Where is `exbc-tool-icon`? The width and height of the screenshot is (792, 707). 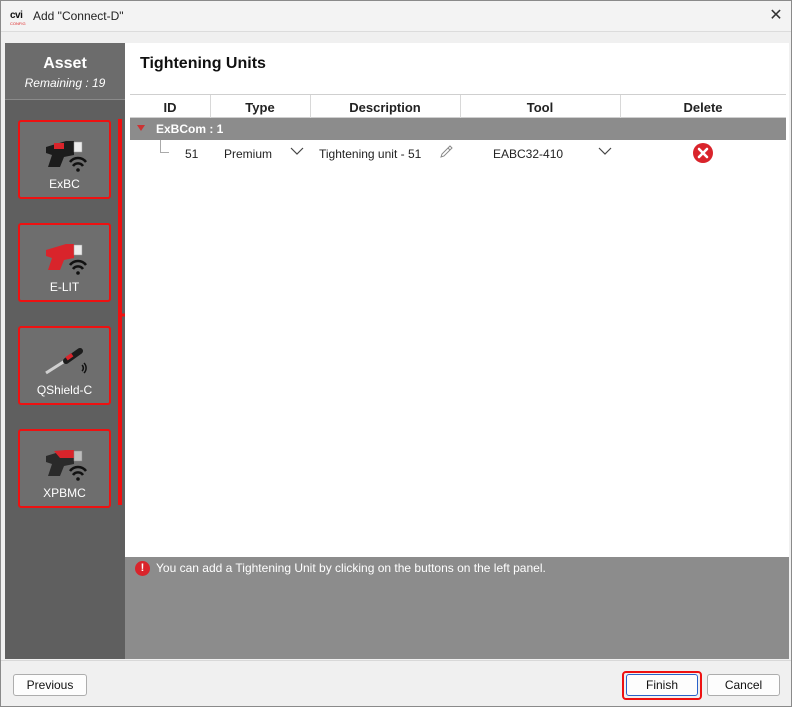 exbc-tool-icon is located at coordinates (66, 156).